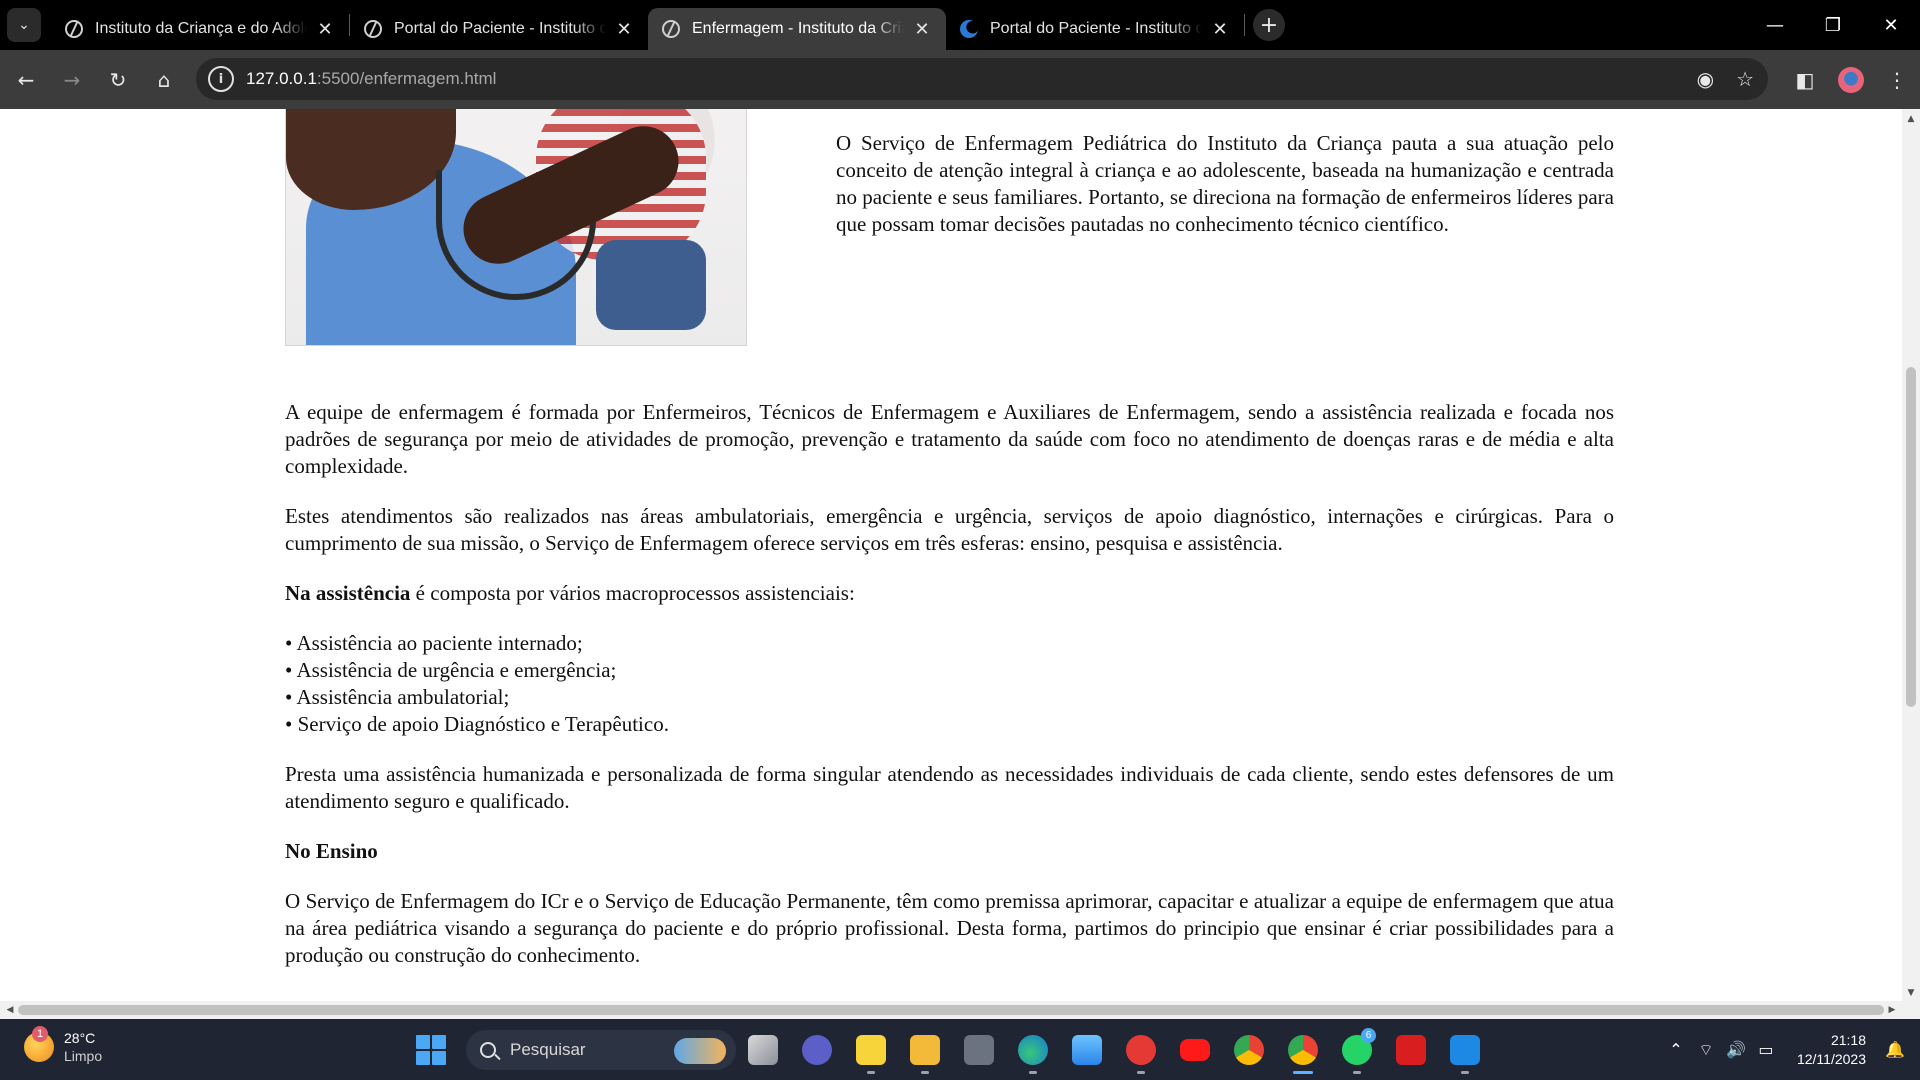 The image size is (1920, 1080). I want to click on url-text: 127.0.0.1:5500/enfermagem.html, so click(371, 79).